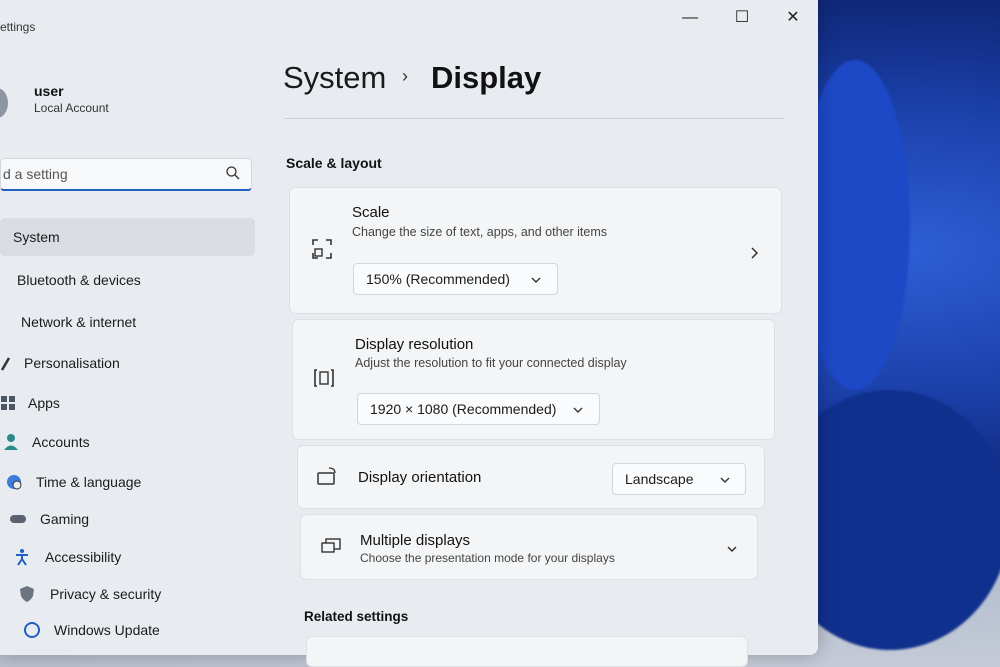 This screenshot has height=667, width=1000. I want to click on sidebar-item-time-language: Time & language, so click(127, 482).